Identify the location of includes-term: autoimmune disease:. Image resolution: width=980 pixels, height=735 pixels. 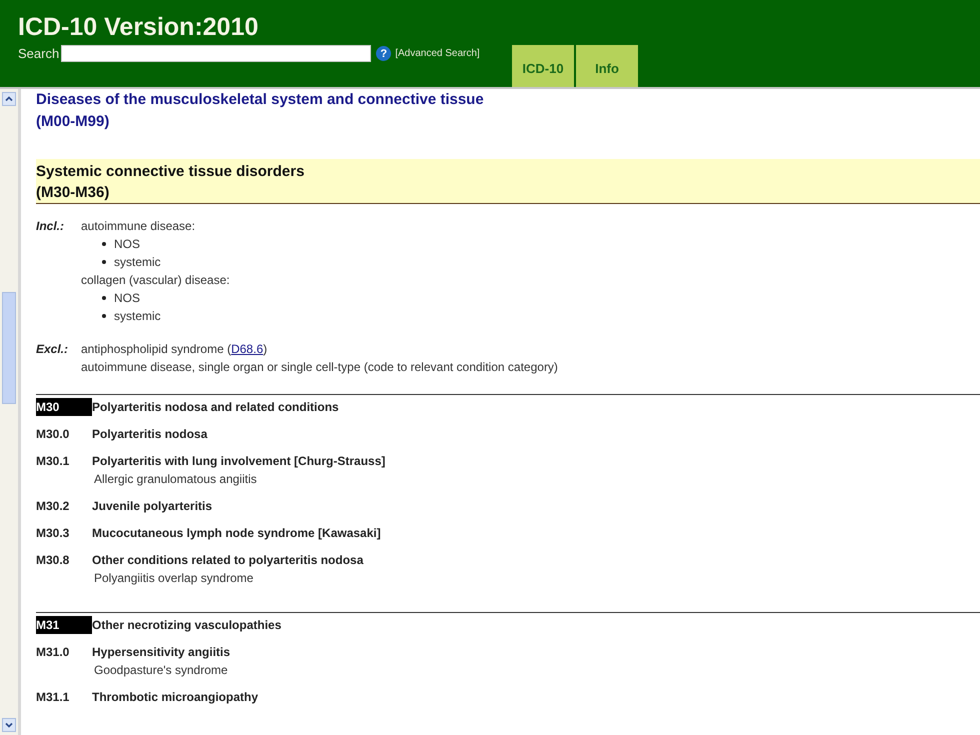
(138, 226).